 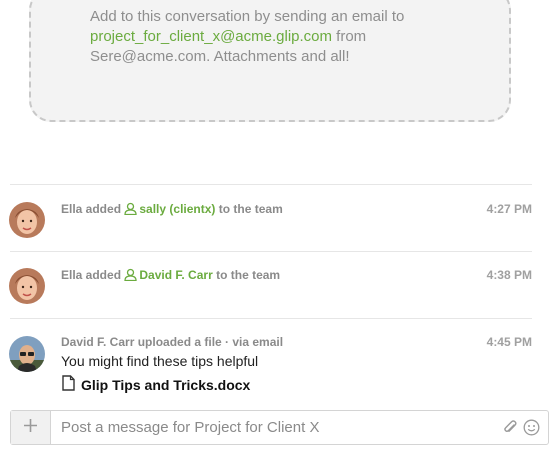 What do you see at coordinates (176, 275) in the screenshot?
I see `mention-name: David F. Carr` at bounding box center [176, 275].